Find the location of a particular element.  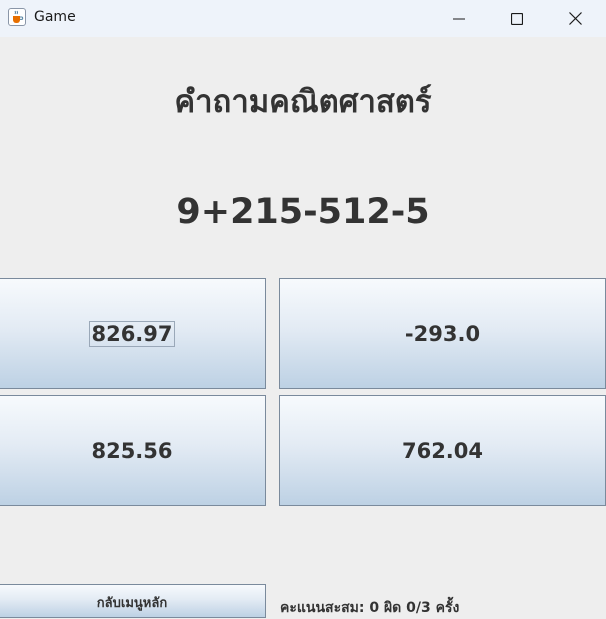

maximize-icon is located at coordinates (517, 18).